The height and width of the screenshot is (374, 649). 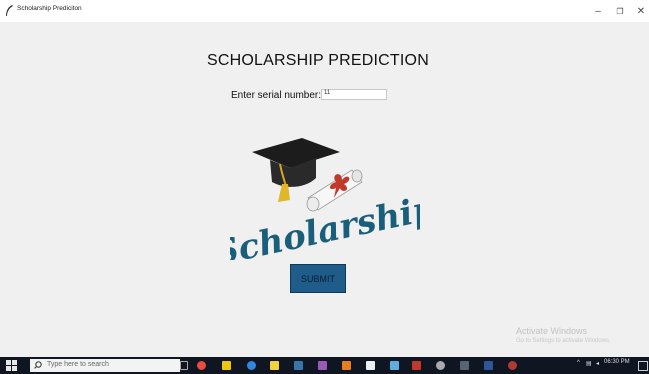 What do you see at coordinates (394, 365) in the screenshot?
I see `app-icon` at bounding box center [394, 365].